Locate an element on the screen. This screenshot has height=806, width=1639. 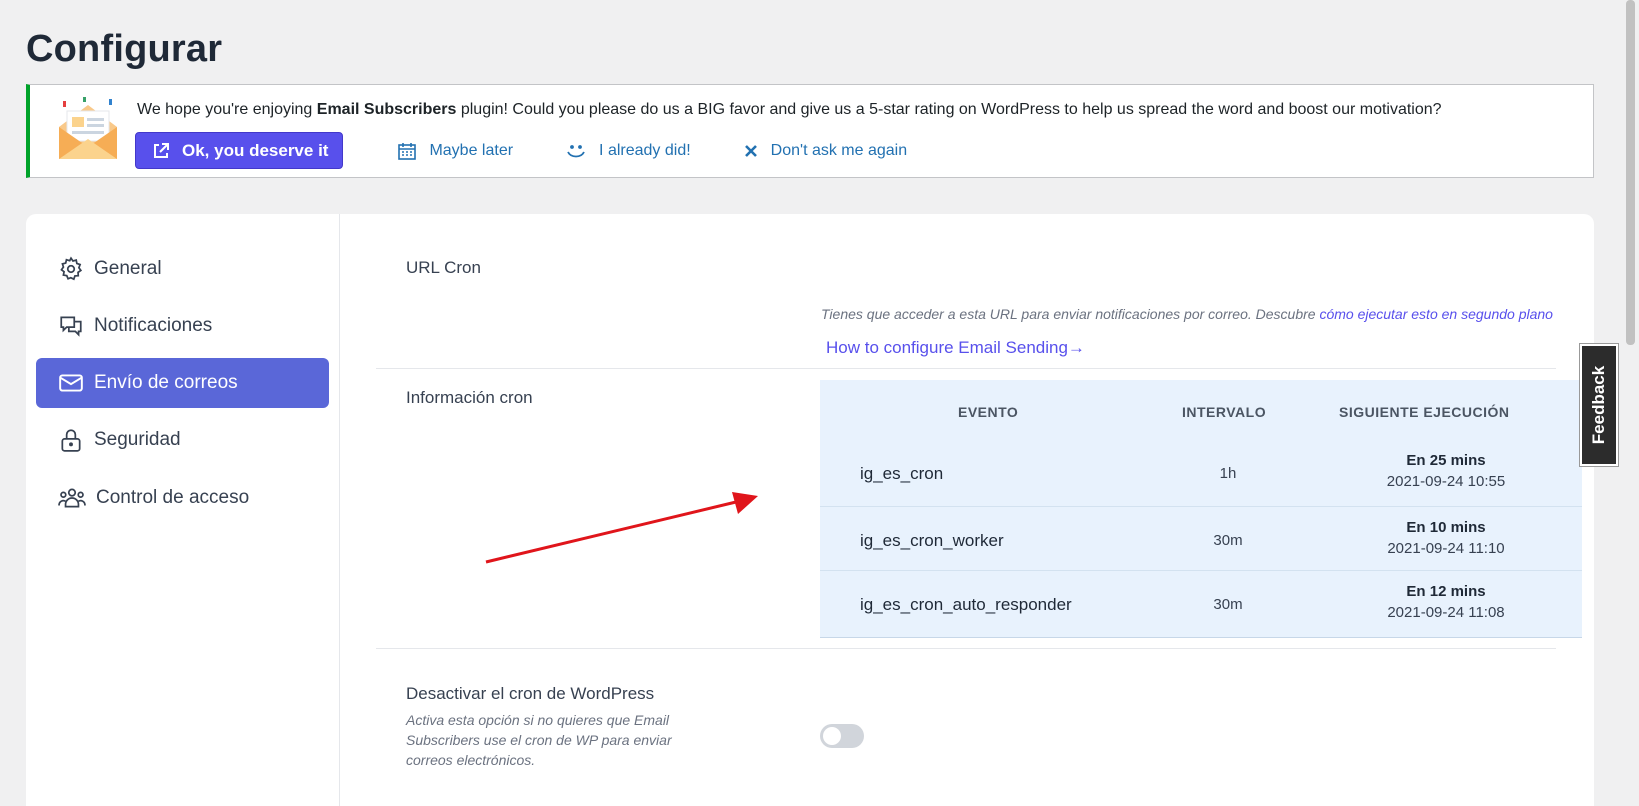
cron-interval: 1h is located at coordinates (1228, 473).